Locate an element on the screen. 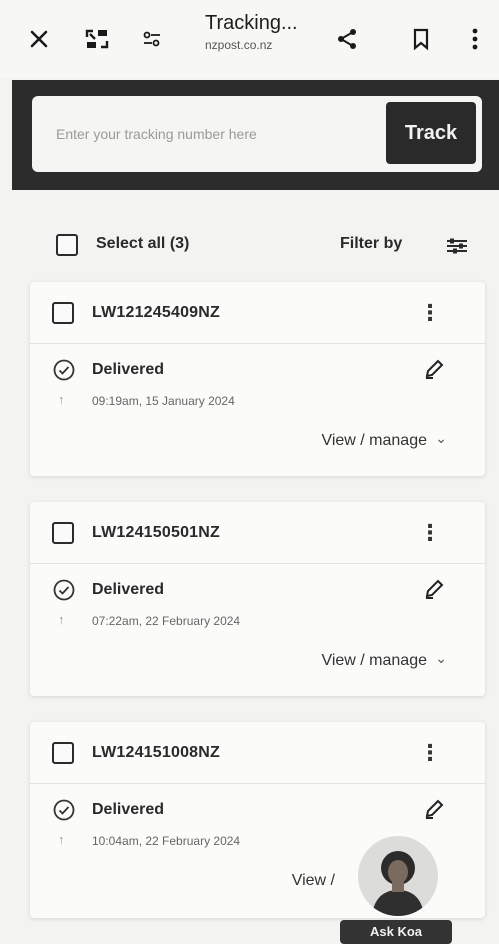 Image resolution: width=499 pixels, height=944 pixels. share-icon is located at coordinates (347, 39).